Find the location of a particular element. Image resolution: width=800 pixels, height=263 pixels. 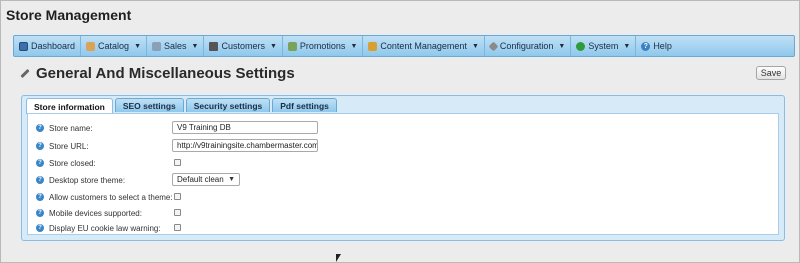

mouse-cursor-icon is located at coordinates (338, 258).